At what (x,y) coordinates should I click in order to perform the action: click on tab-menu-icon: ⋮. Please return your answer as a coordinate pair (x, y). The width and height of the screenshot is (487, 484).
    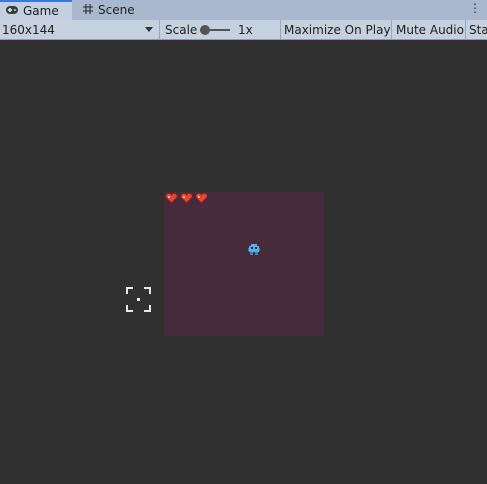
    Looking at the image, I should click on (475, 8).